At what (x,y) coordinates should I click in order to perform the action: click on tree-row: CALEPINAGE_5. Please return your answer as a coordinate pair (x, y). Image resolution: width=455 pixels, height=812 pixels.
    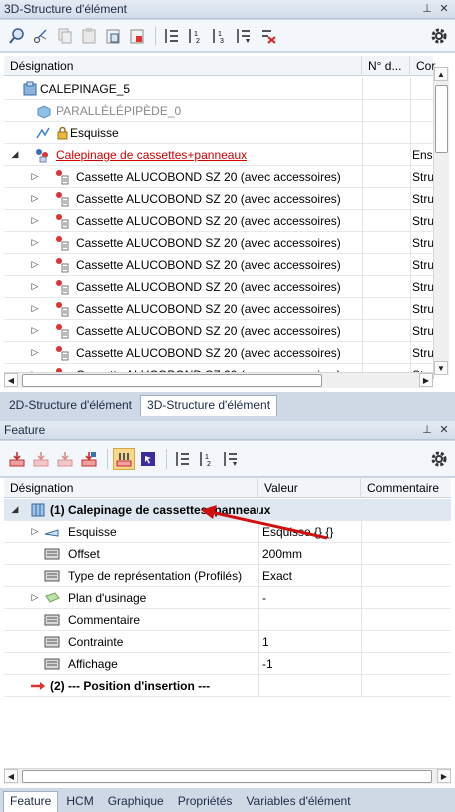
    Looking at the image, I should click on (218, 89).